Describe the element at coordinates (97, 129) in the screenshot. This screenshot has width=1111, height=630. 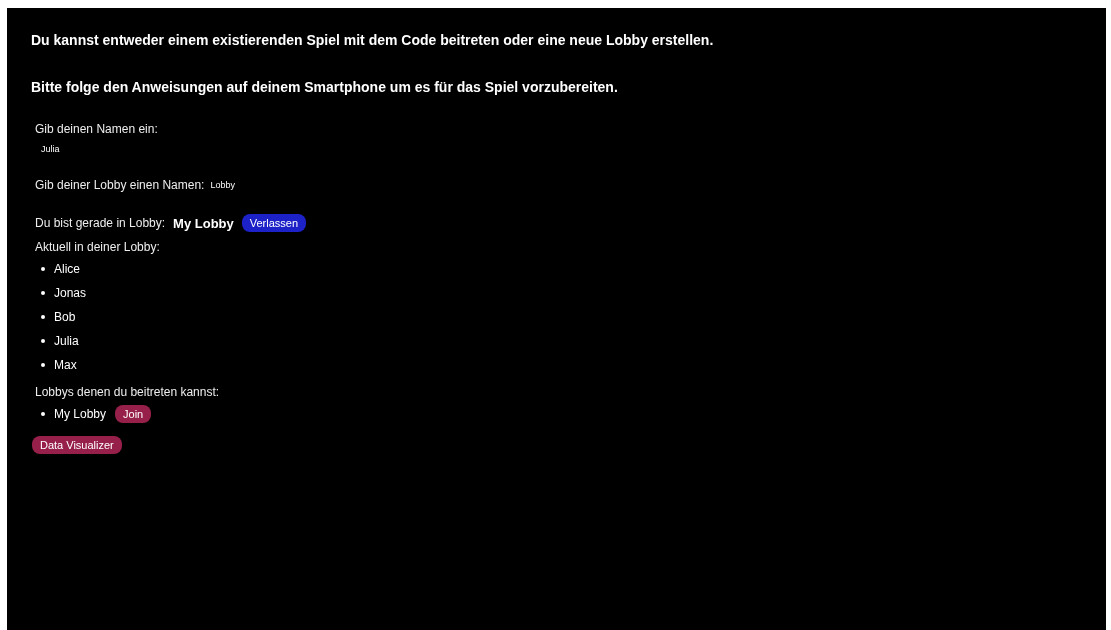
I see `field-label: Gib deinen Namen ein:` at that location.